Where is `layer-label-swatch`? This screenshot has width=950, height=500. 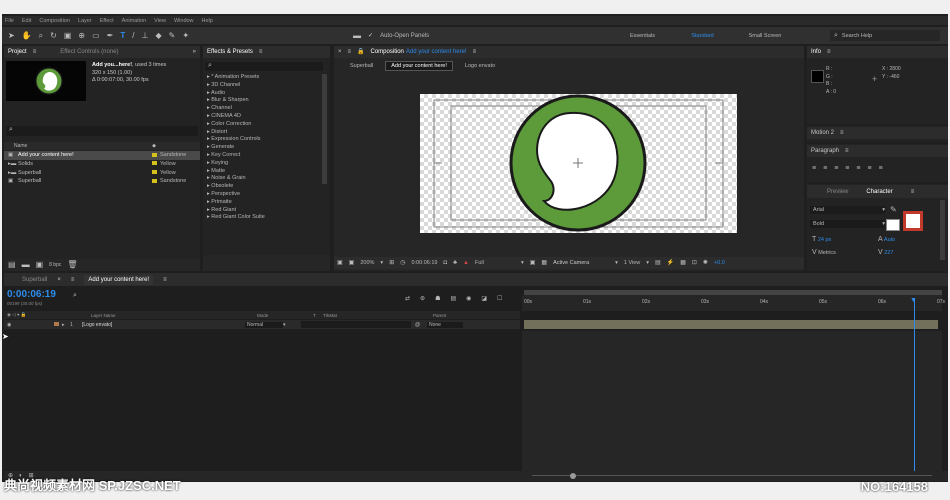 layer-label-swatch is located at coordinates (58, 325).